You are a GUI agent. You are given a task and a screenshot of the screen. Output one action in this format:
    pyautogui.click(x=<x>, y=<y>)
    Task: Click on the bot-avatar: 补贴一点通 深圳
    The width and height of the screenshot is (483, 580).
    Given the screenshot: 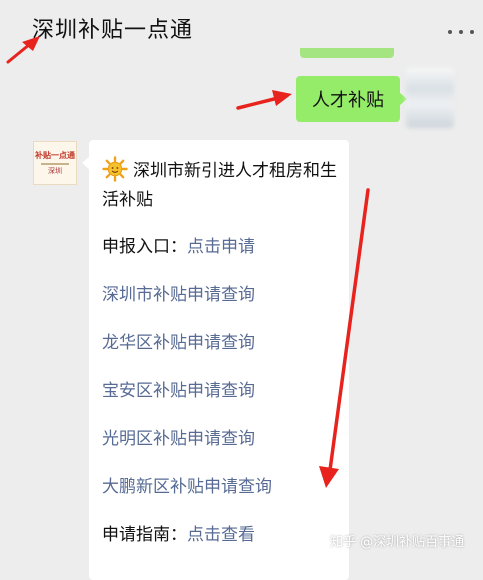 What is the action you would take?
    pyautogui.click(x=55, y=163)
    